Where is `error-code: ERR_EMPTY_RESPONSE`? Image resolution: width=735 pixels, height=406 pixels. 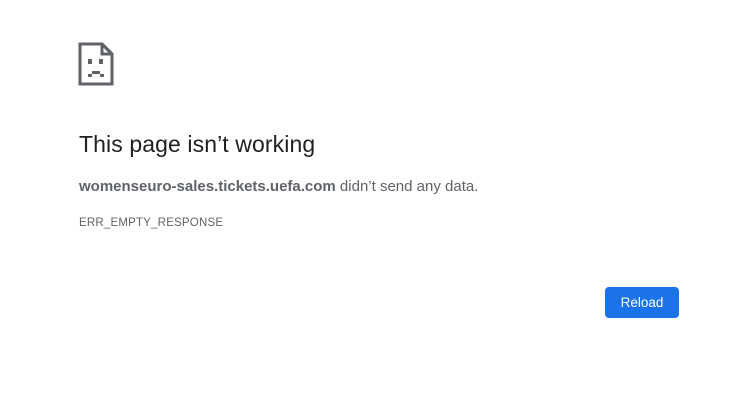 error-code: ERR_EMPTY_RESPONSE is located at coordinates (151, 223).